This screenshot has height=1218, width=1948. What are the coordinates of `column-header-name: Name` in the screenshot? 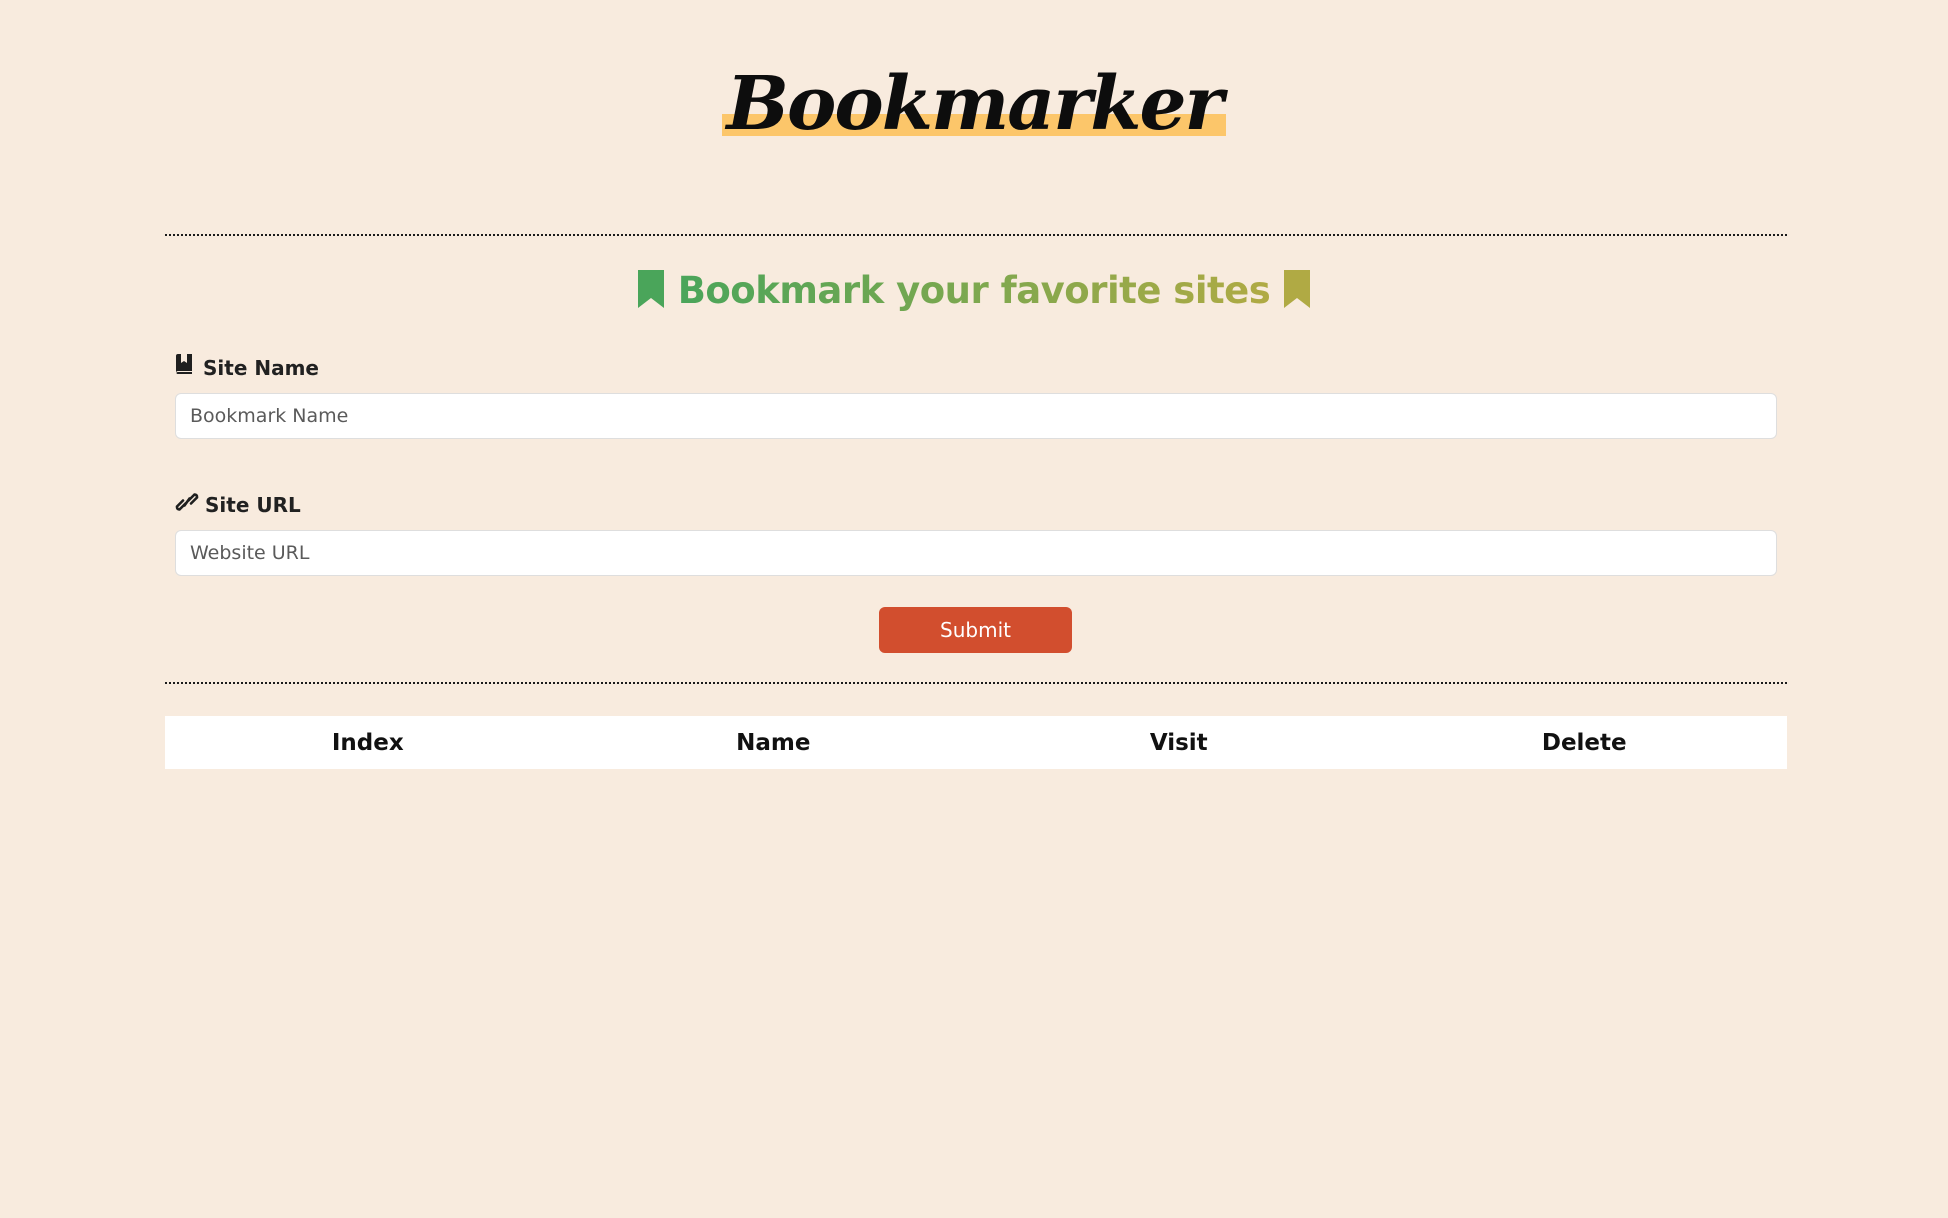 It's located at (773, 742).